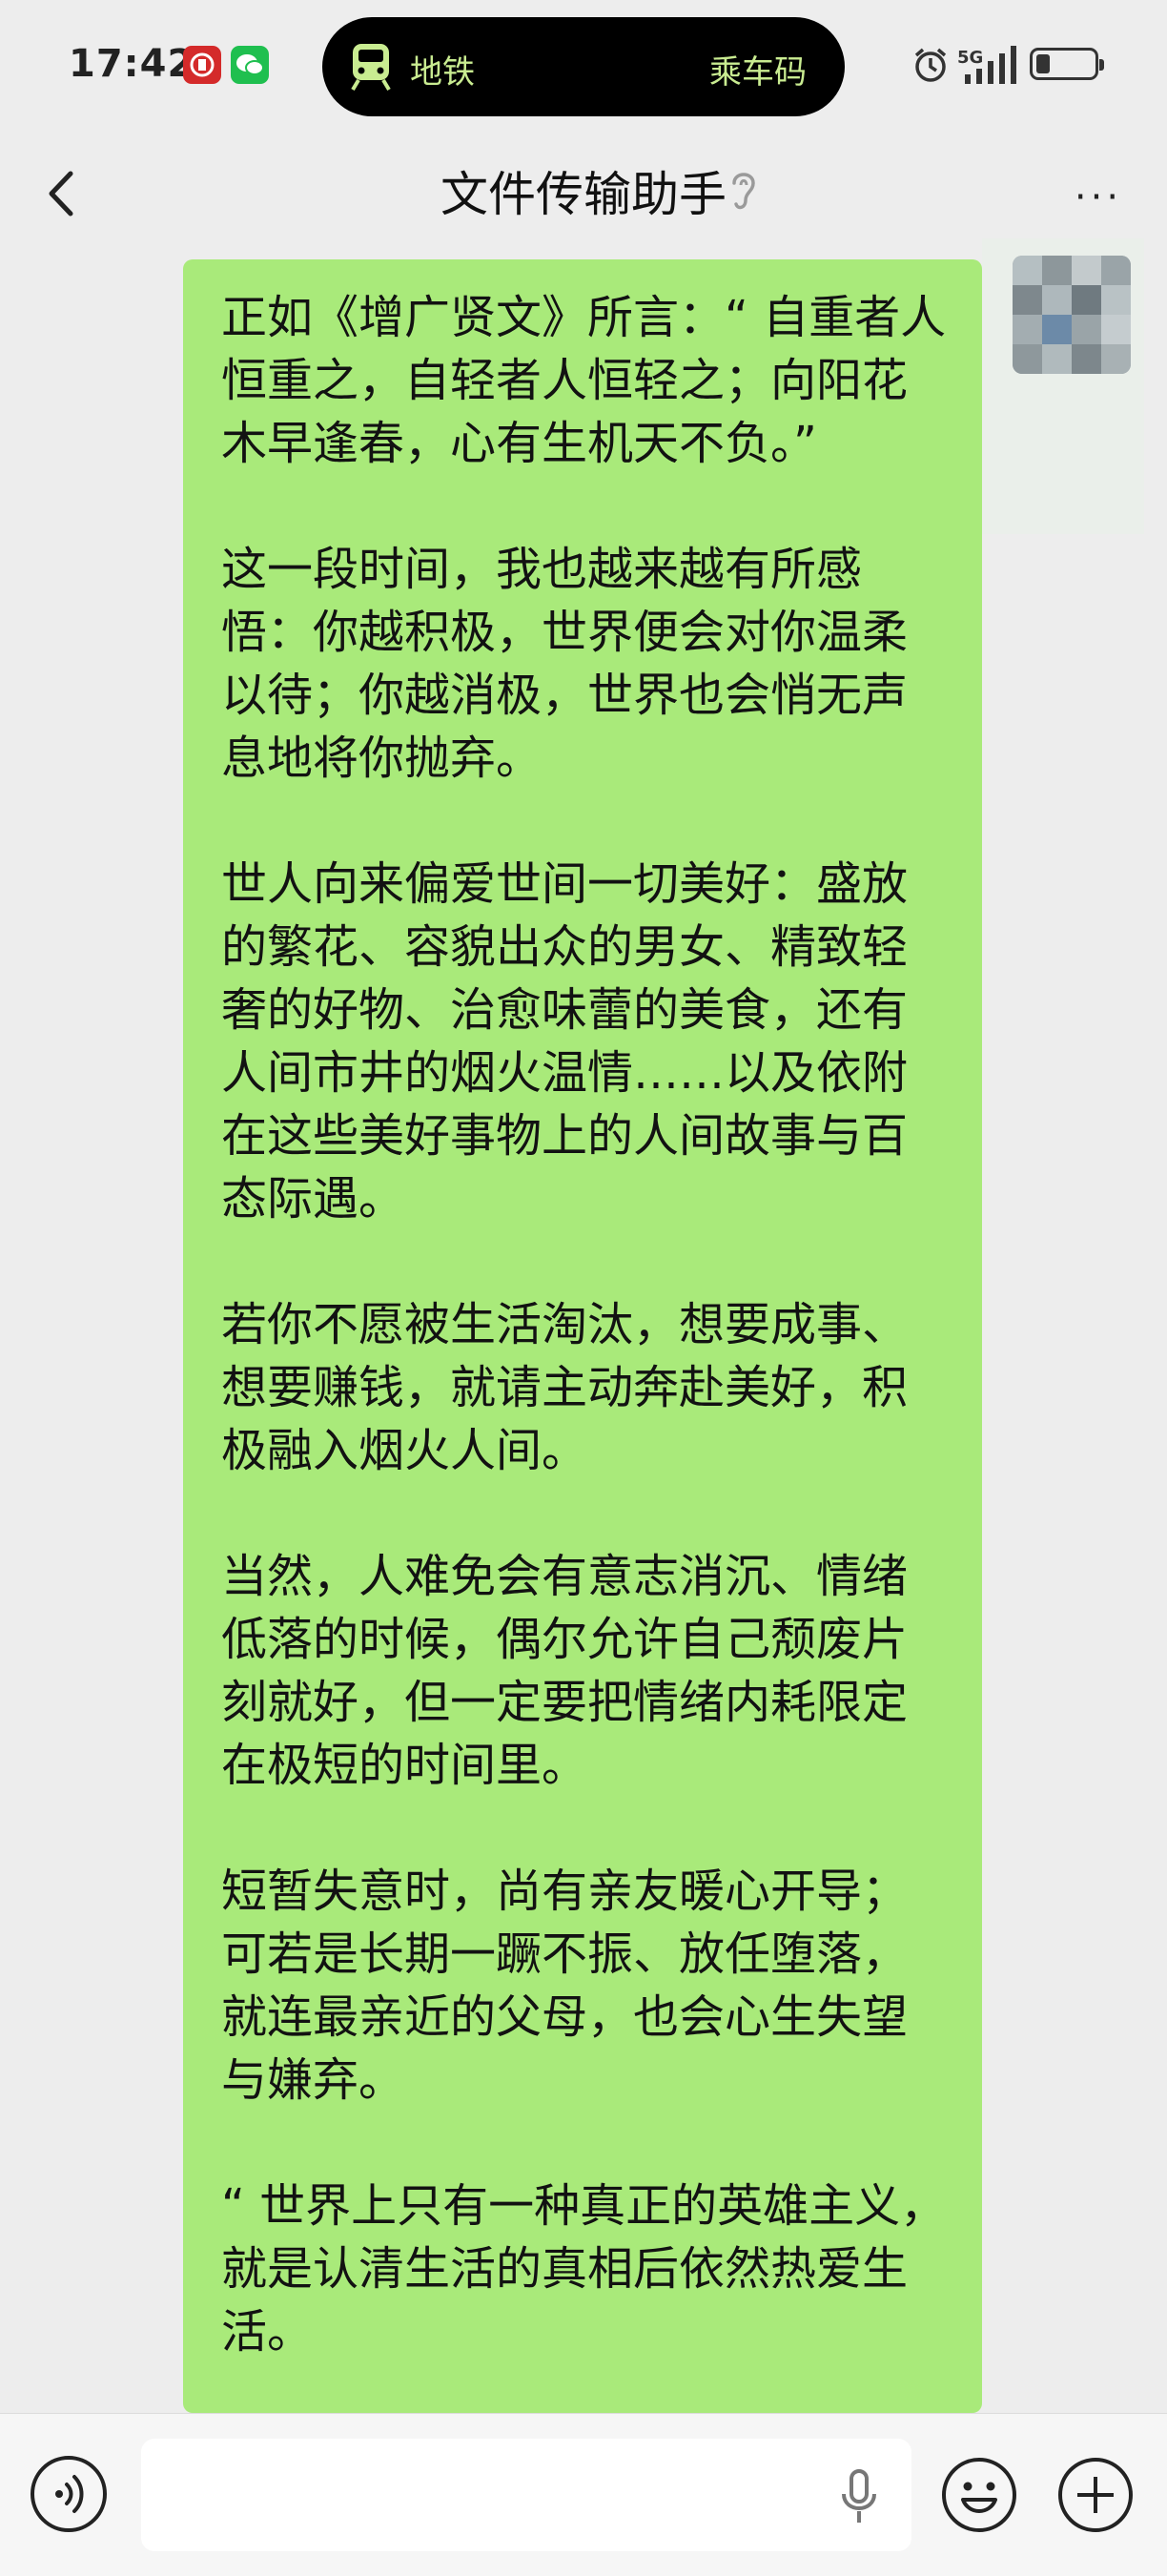  What do you see at coordinates (1098, 197) in the screenshot?
I see `more-options-icon: ···` at bounding box center [1098, 197].